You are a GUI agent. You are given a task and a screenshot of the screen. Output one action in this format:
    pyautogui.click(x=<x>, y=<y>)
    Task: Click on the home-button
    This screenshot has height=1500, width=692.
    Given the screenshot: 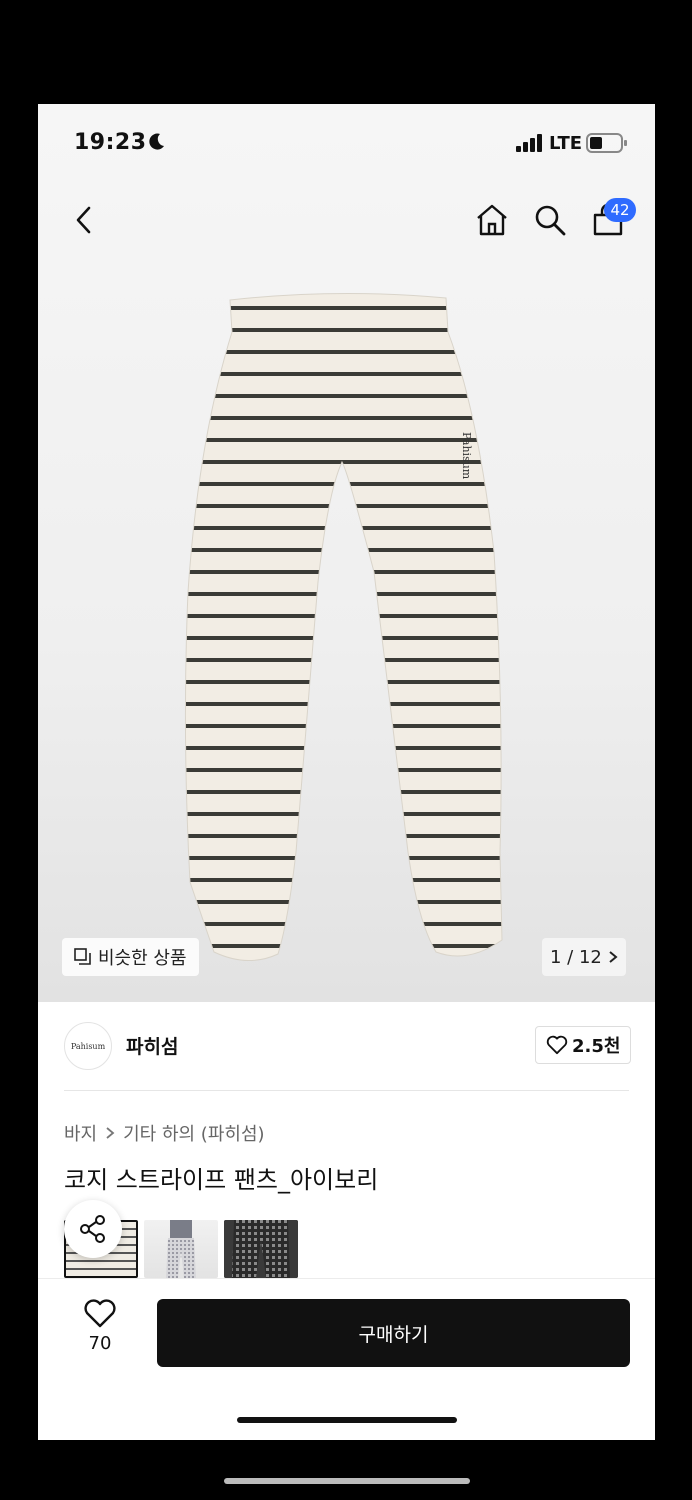 What is the action you would take?
    pyautogui.click(x=492, y=220)
    